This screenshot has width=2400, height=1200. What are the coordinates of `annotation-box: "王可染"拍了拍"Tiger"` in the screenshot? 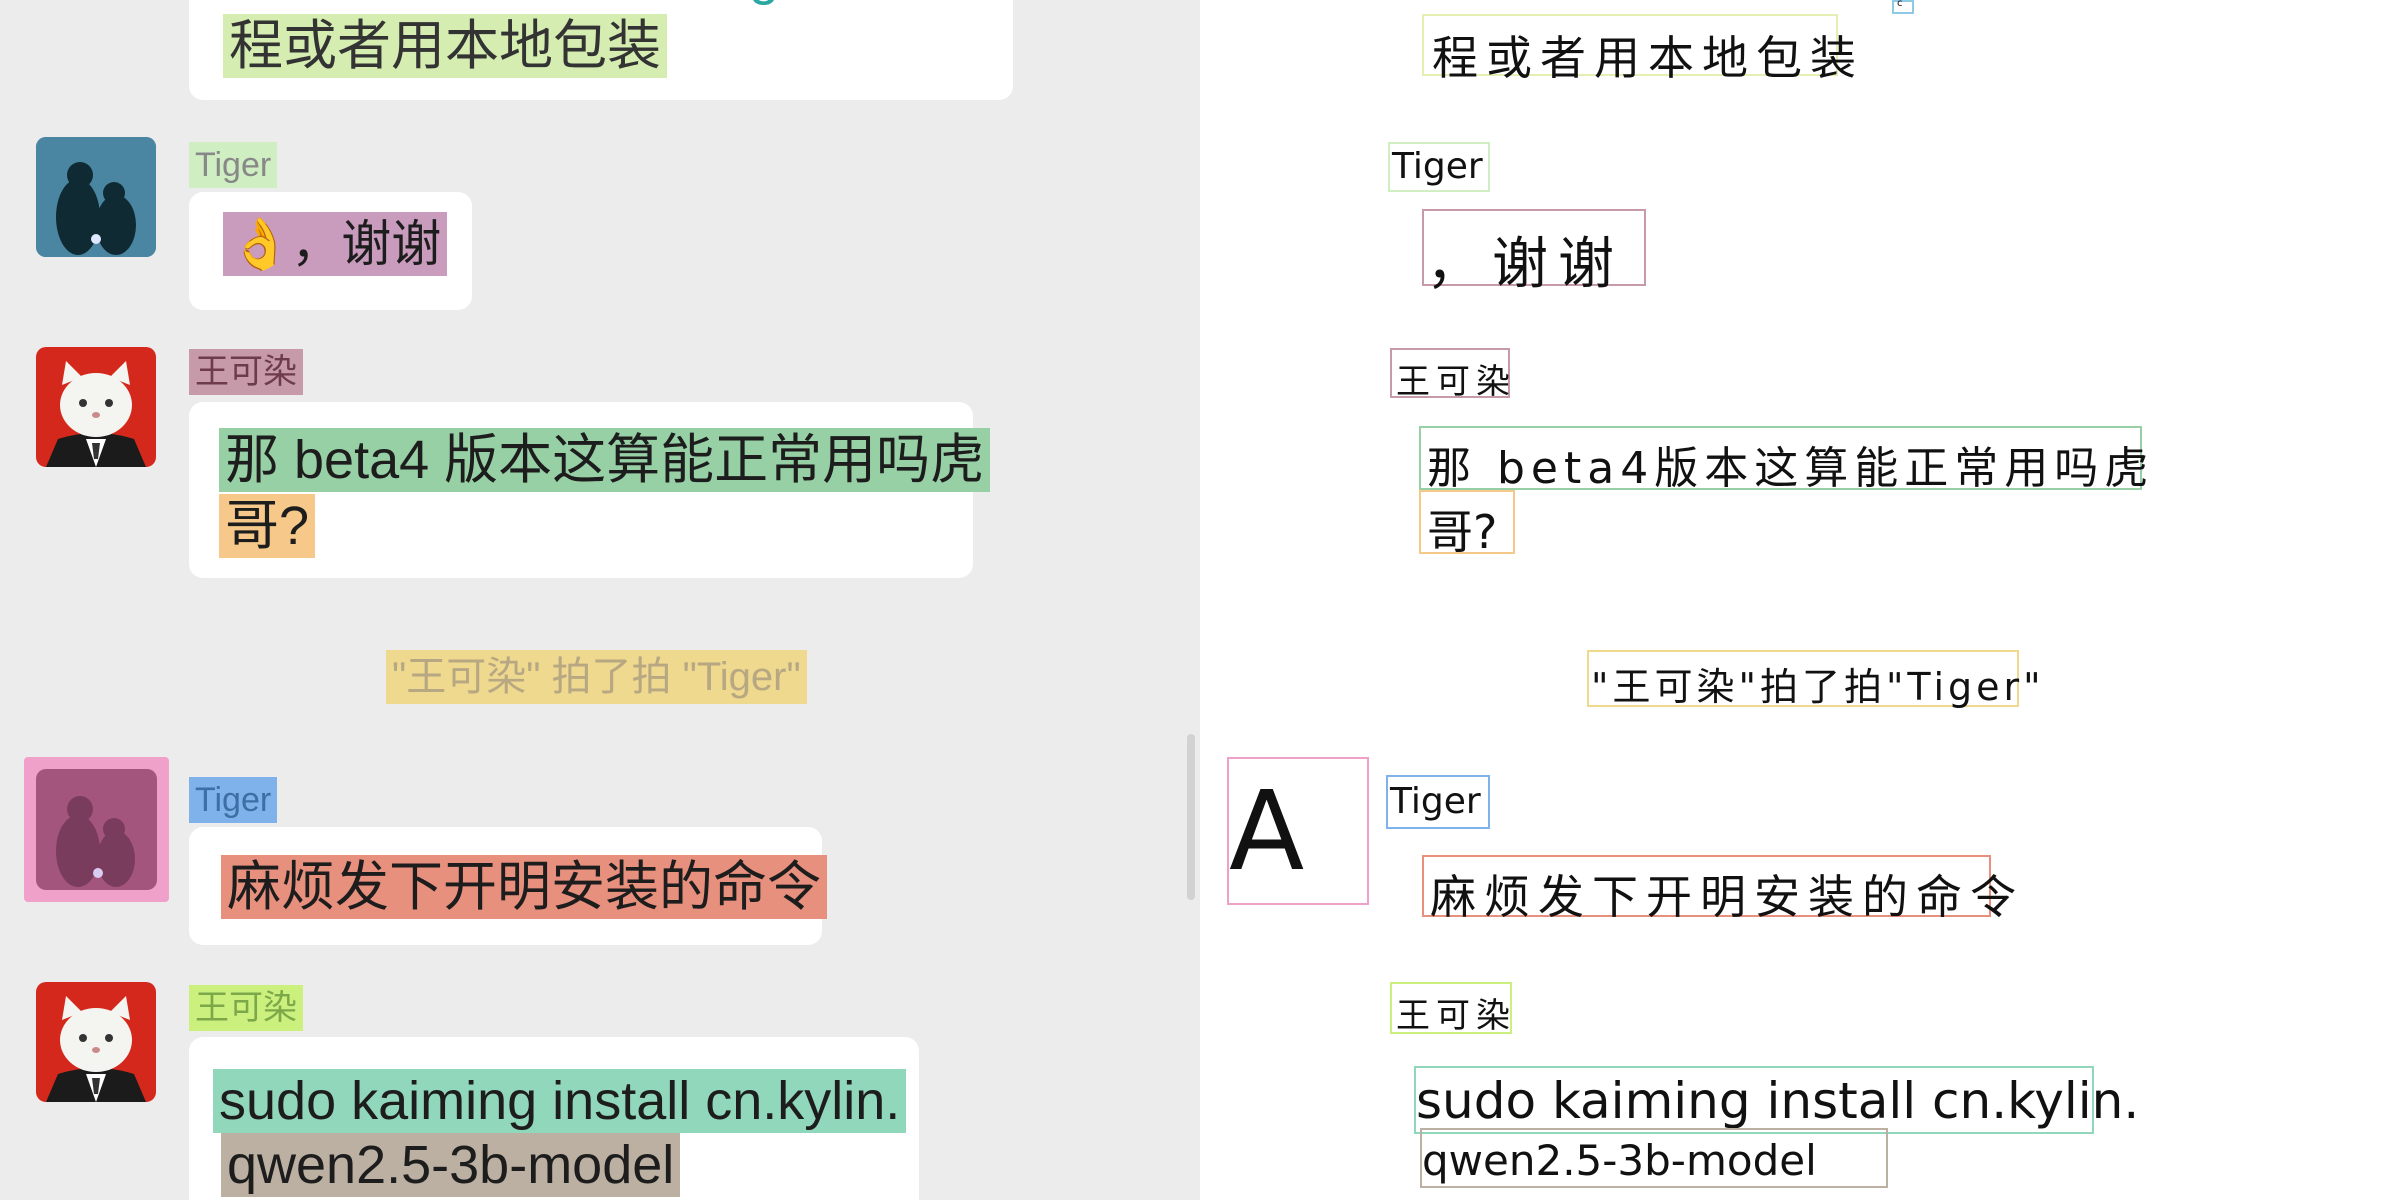 It's located at (1814, 679).